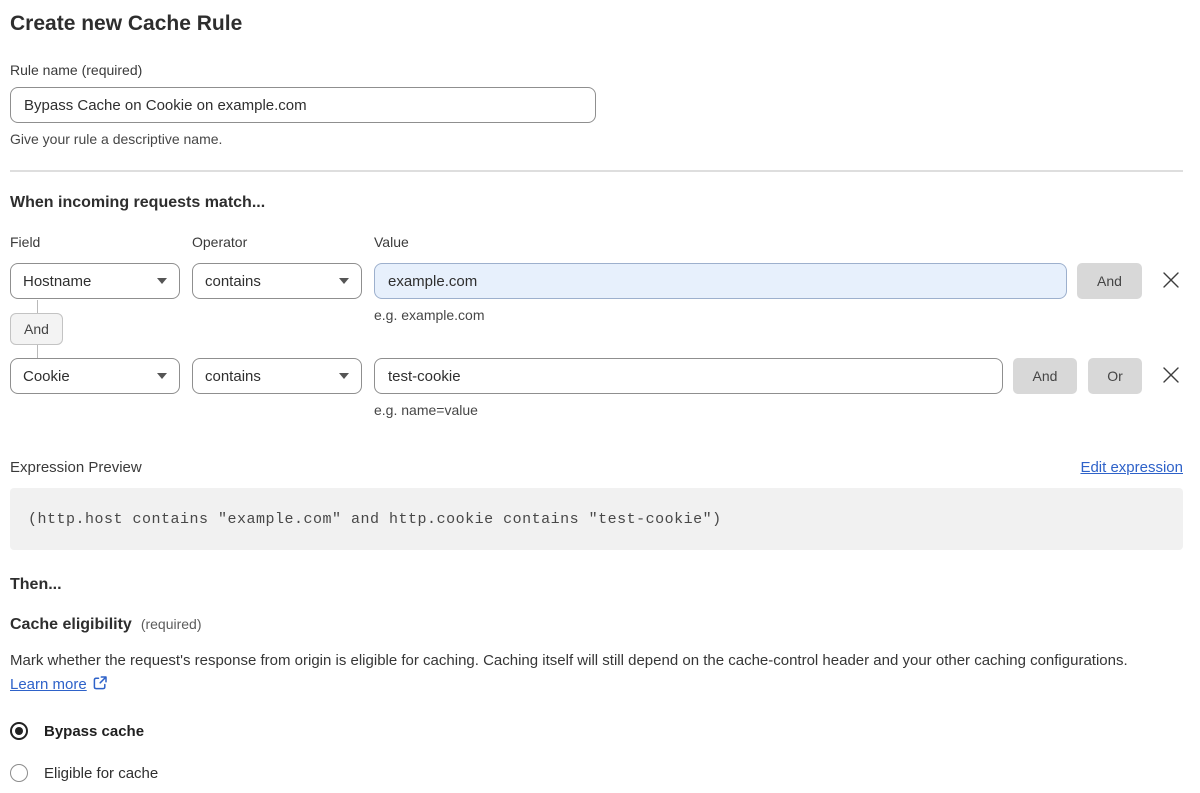 This screenshot has height=793, width=1200. Describe the element at coordinates (1131, 467) in the screenshot. I see `edit-expression-link: Edit expression` at that location.